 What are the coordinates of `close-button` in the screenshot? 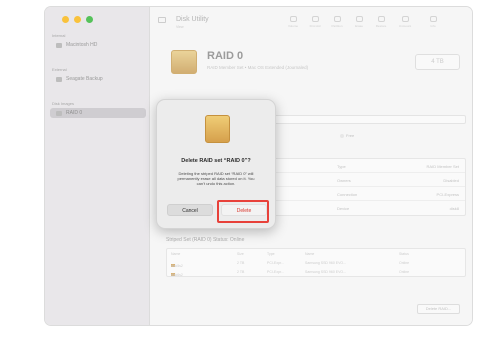 It's located at (65, 19).